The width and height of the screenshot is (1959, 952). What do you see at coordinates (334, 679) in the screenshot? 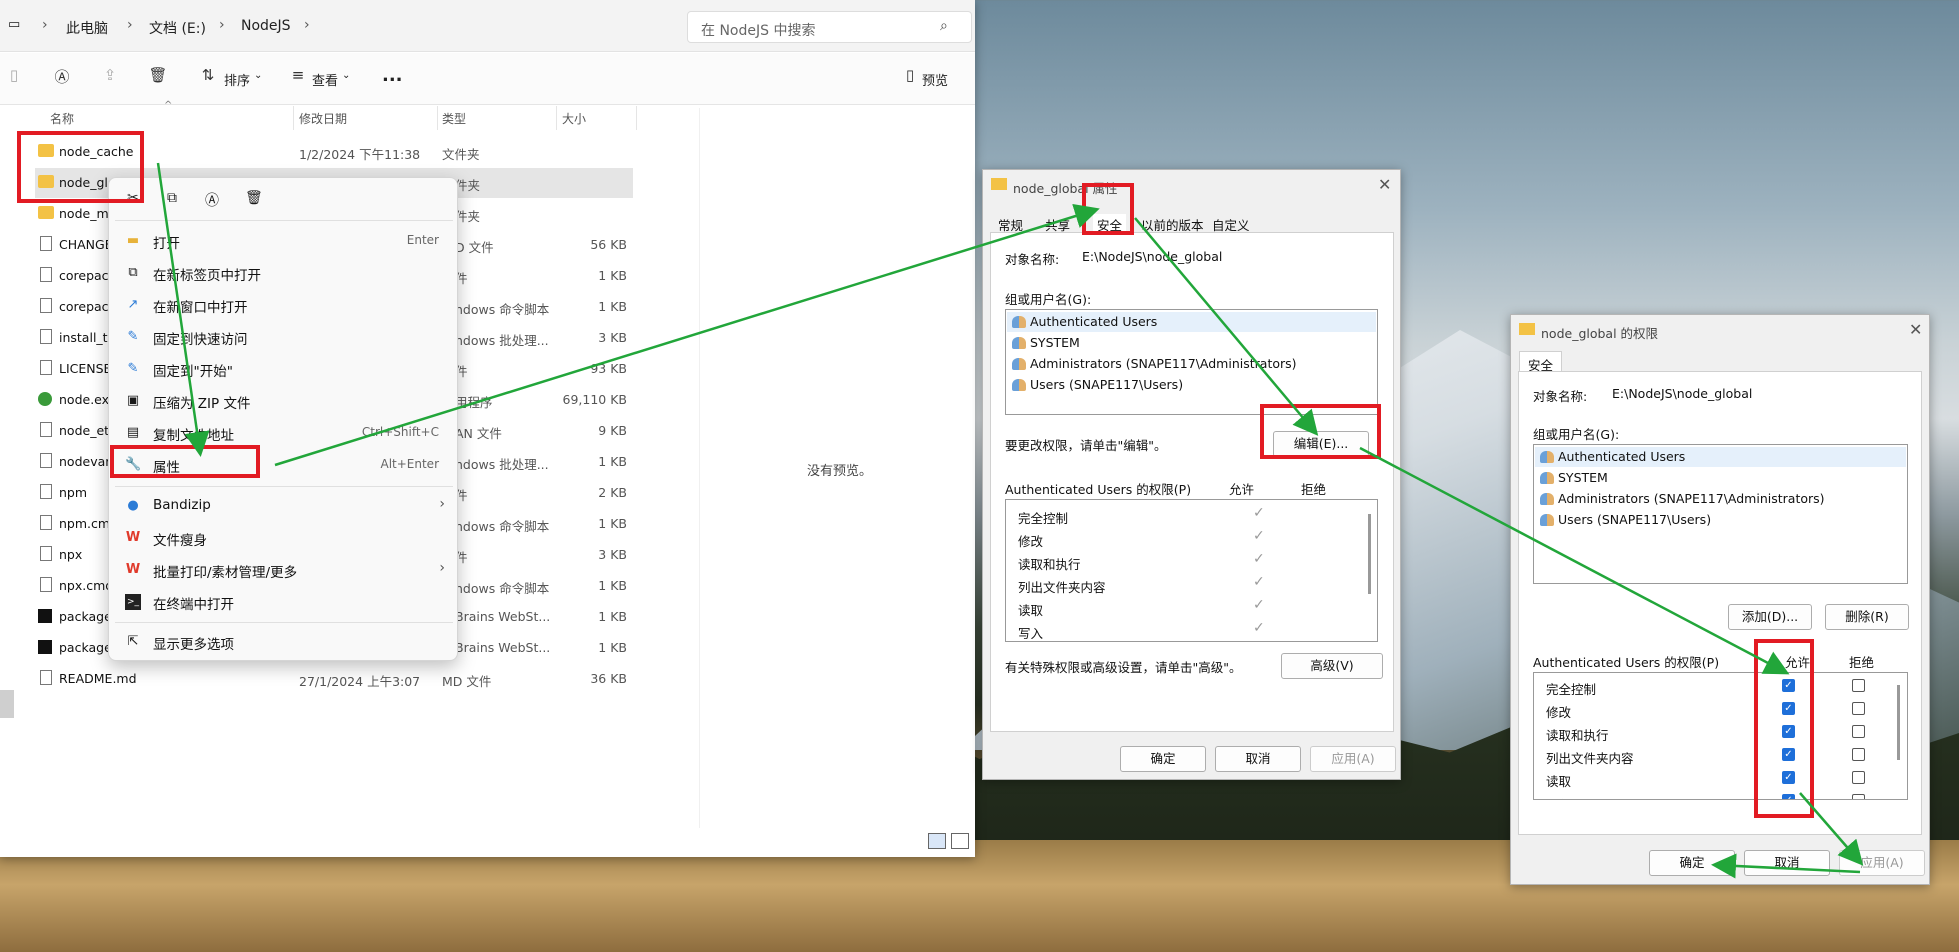
I see `file-row: README.md 27/1/2024 上午3:07 MD 文件 36 KB` at bounding box center [334, 679].